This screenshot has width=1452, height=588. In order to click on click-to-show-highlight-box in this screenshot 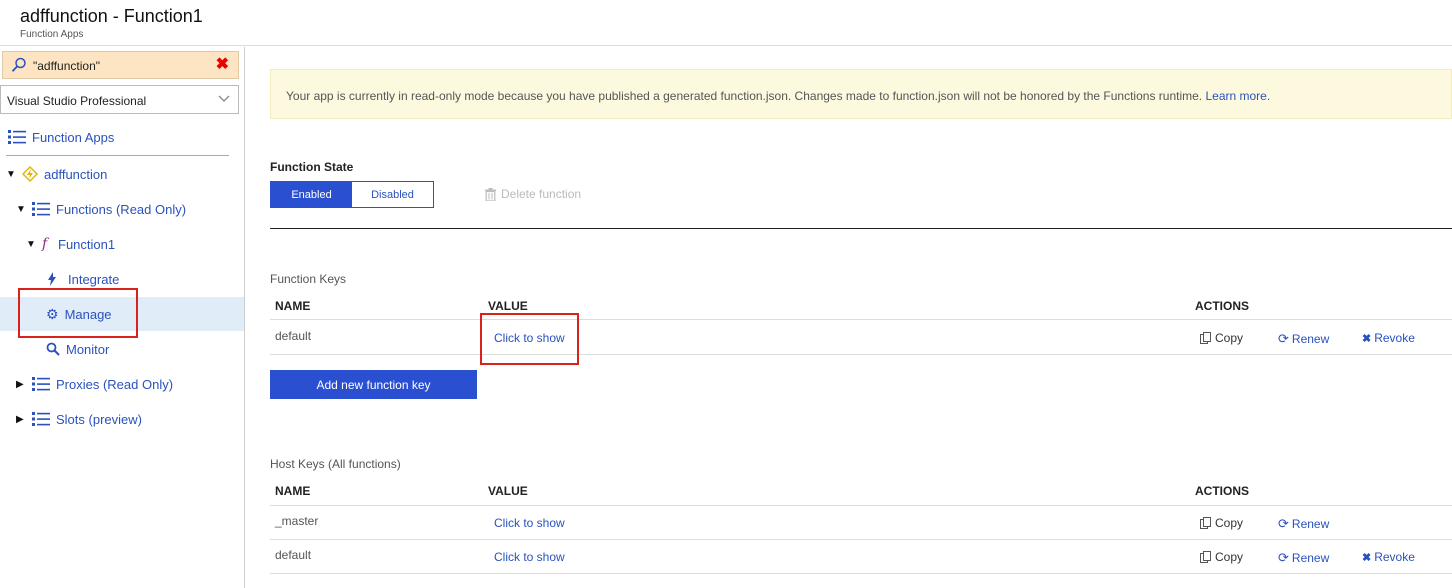, I will do `click(529, 339)`.